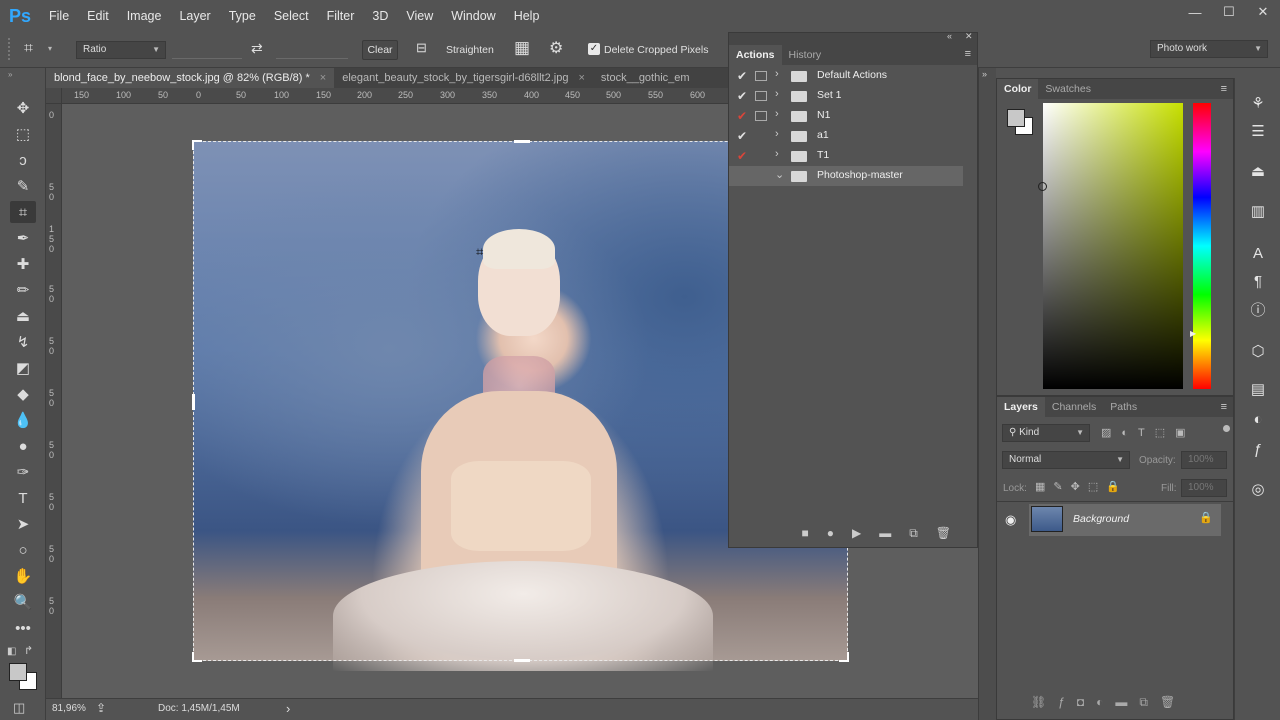  What do you see at coordinates (207, 50) in the screenshot?
I see `width-field` at bounding box center [207, 50].